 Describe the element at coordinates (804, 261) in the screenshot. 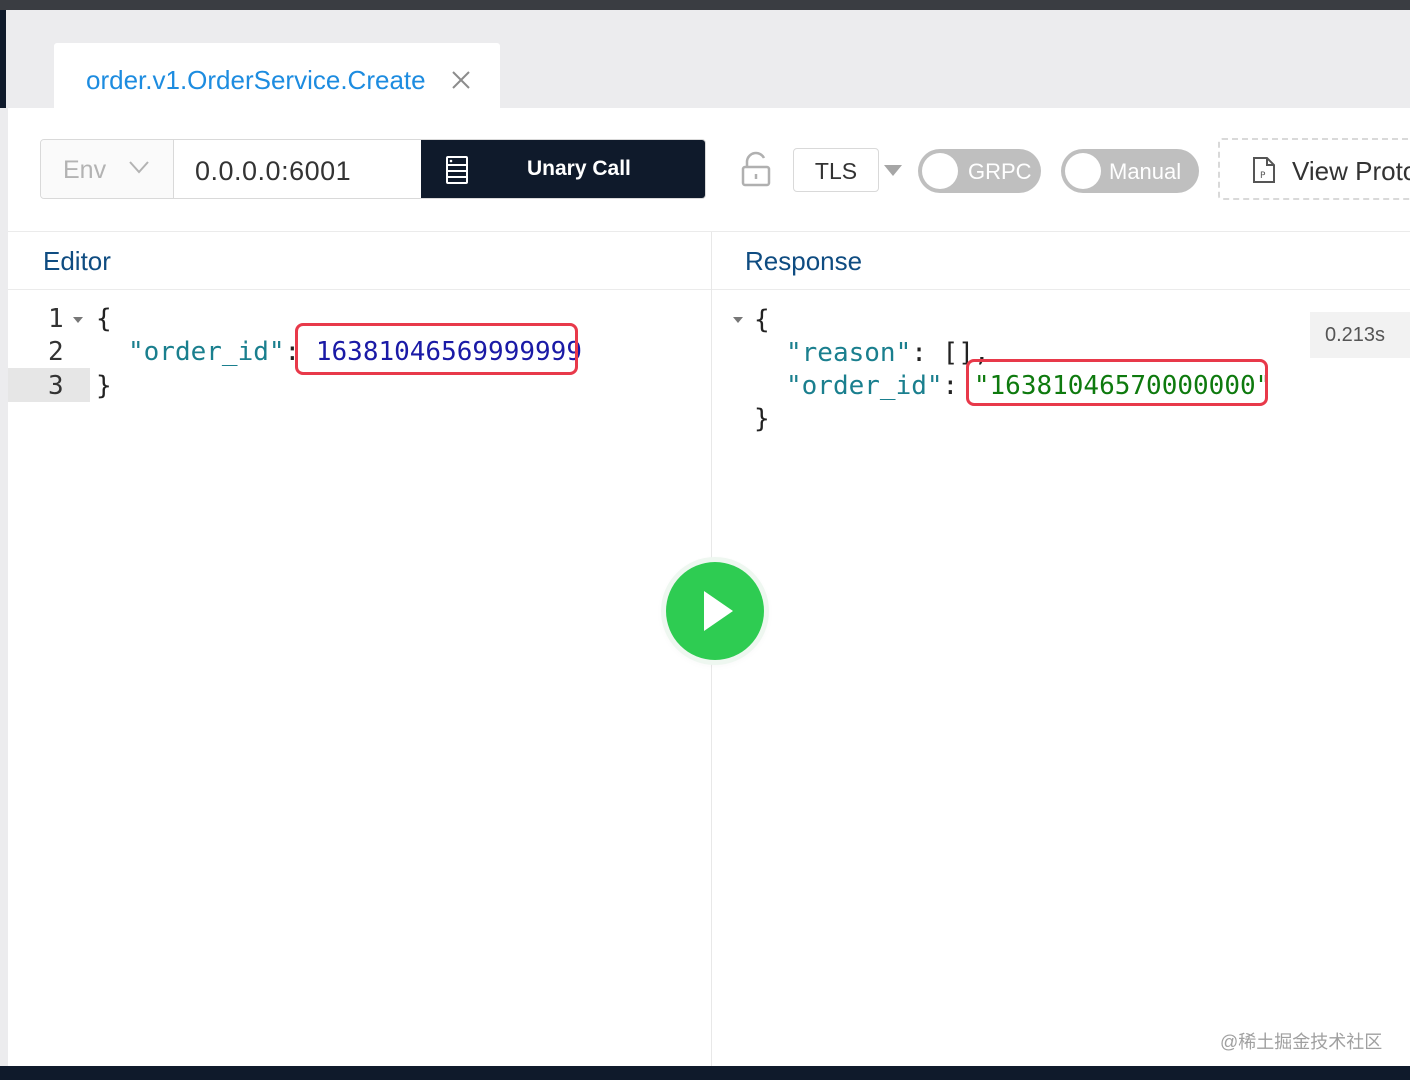

I see `response-title: Response` at that location.